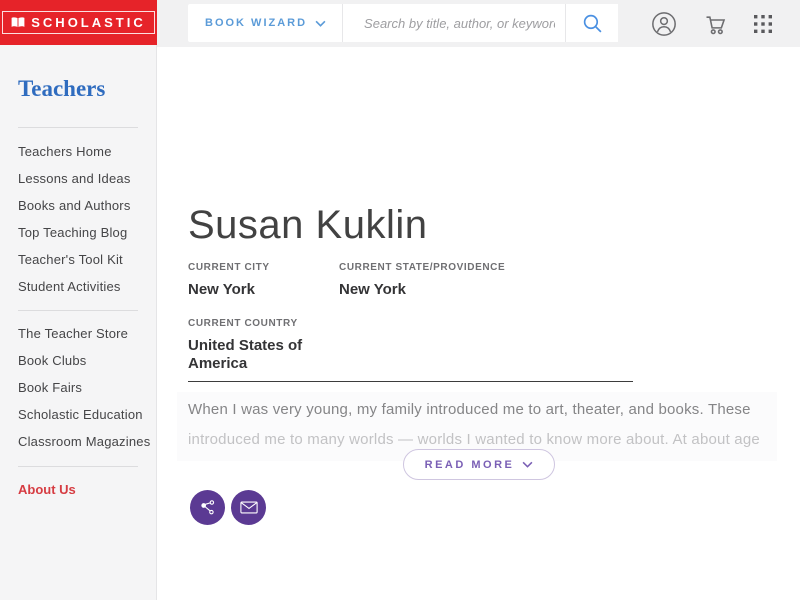 The image size is (800, 600). What do you see at coordinates (78, 360) in the screenshot?
I see `sidebar-item-book-clubs: Book Clubs` at bounding box center [78, 360].